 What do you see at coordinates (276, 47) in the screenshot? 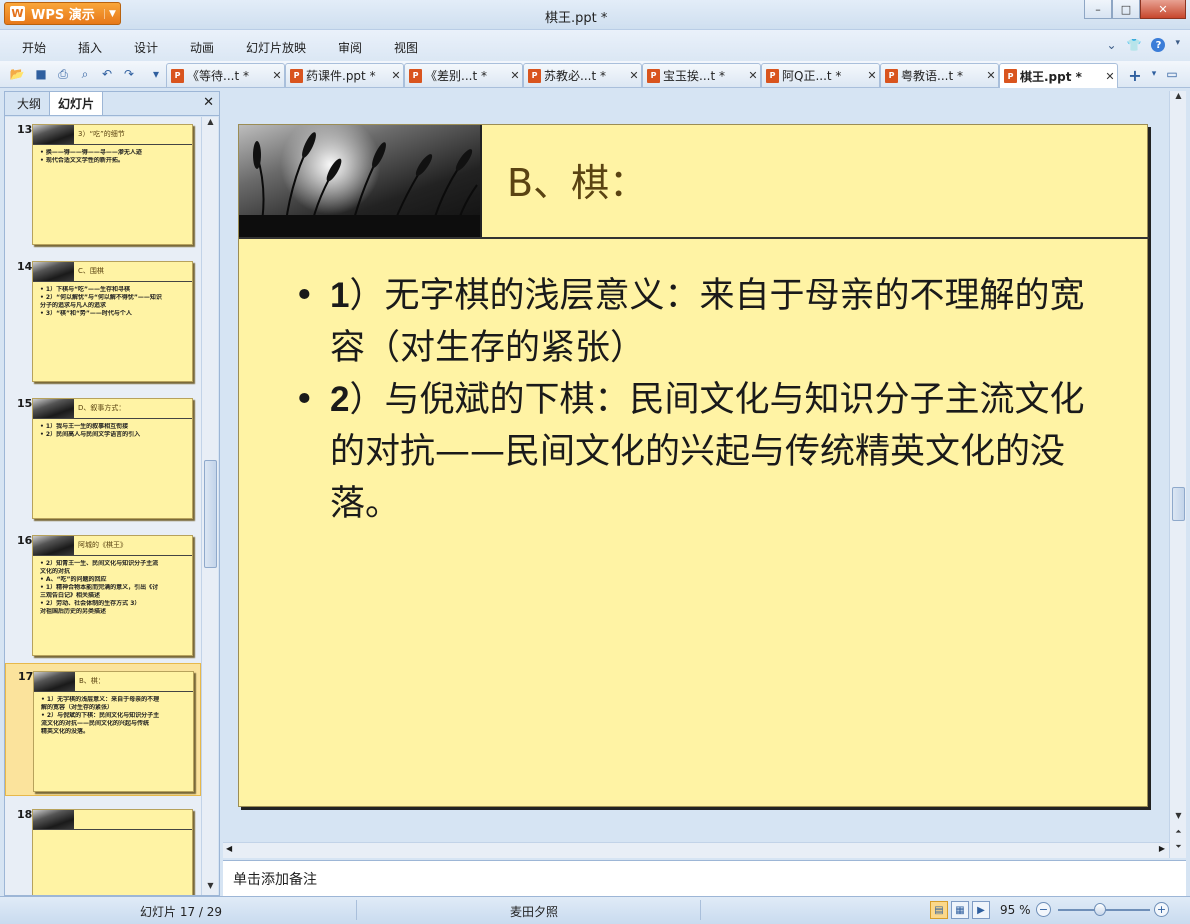
I see `menu-slideshow: 幻灯片放映` at bounding box center [276, 47].